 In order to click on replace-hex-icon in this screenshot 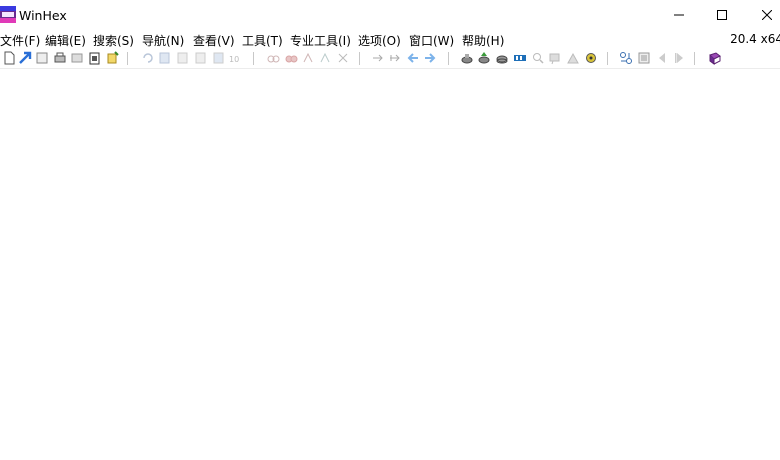, I will do `click(325, 58)`.